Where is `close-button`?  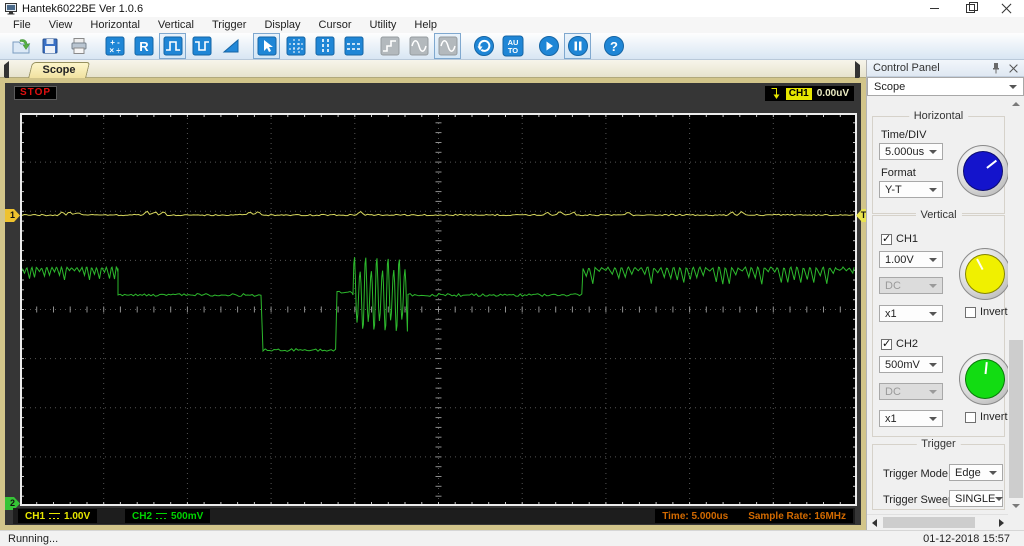
close-button is located at coordinates (1006, 8).